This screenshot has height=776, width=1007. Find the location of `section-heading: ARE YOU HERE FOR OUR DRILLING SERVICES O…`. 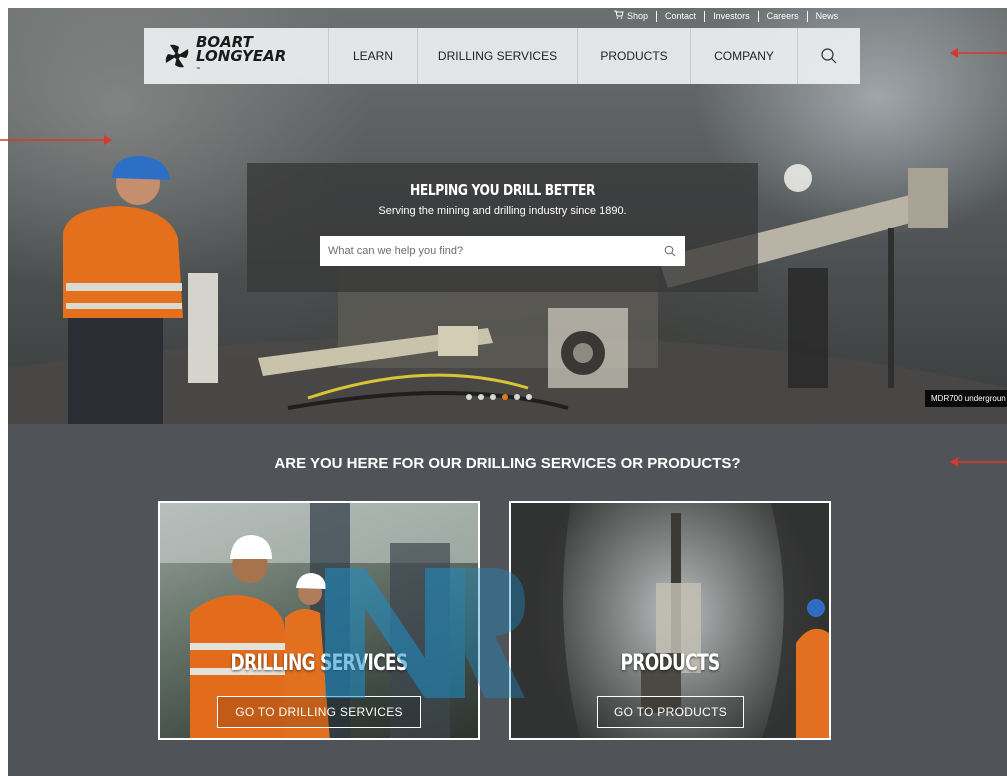

section-heading: ARE YOU HERE FOR OUR DRILLING SERVICES O… is located at coordinates (507, 463).